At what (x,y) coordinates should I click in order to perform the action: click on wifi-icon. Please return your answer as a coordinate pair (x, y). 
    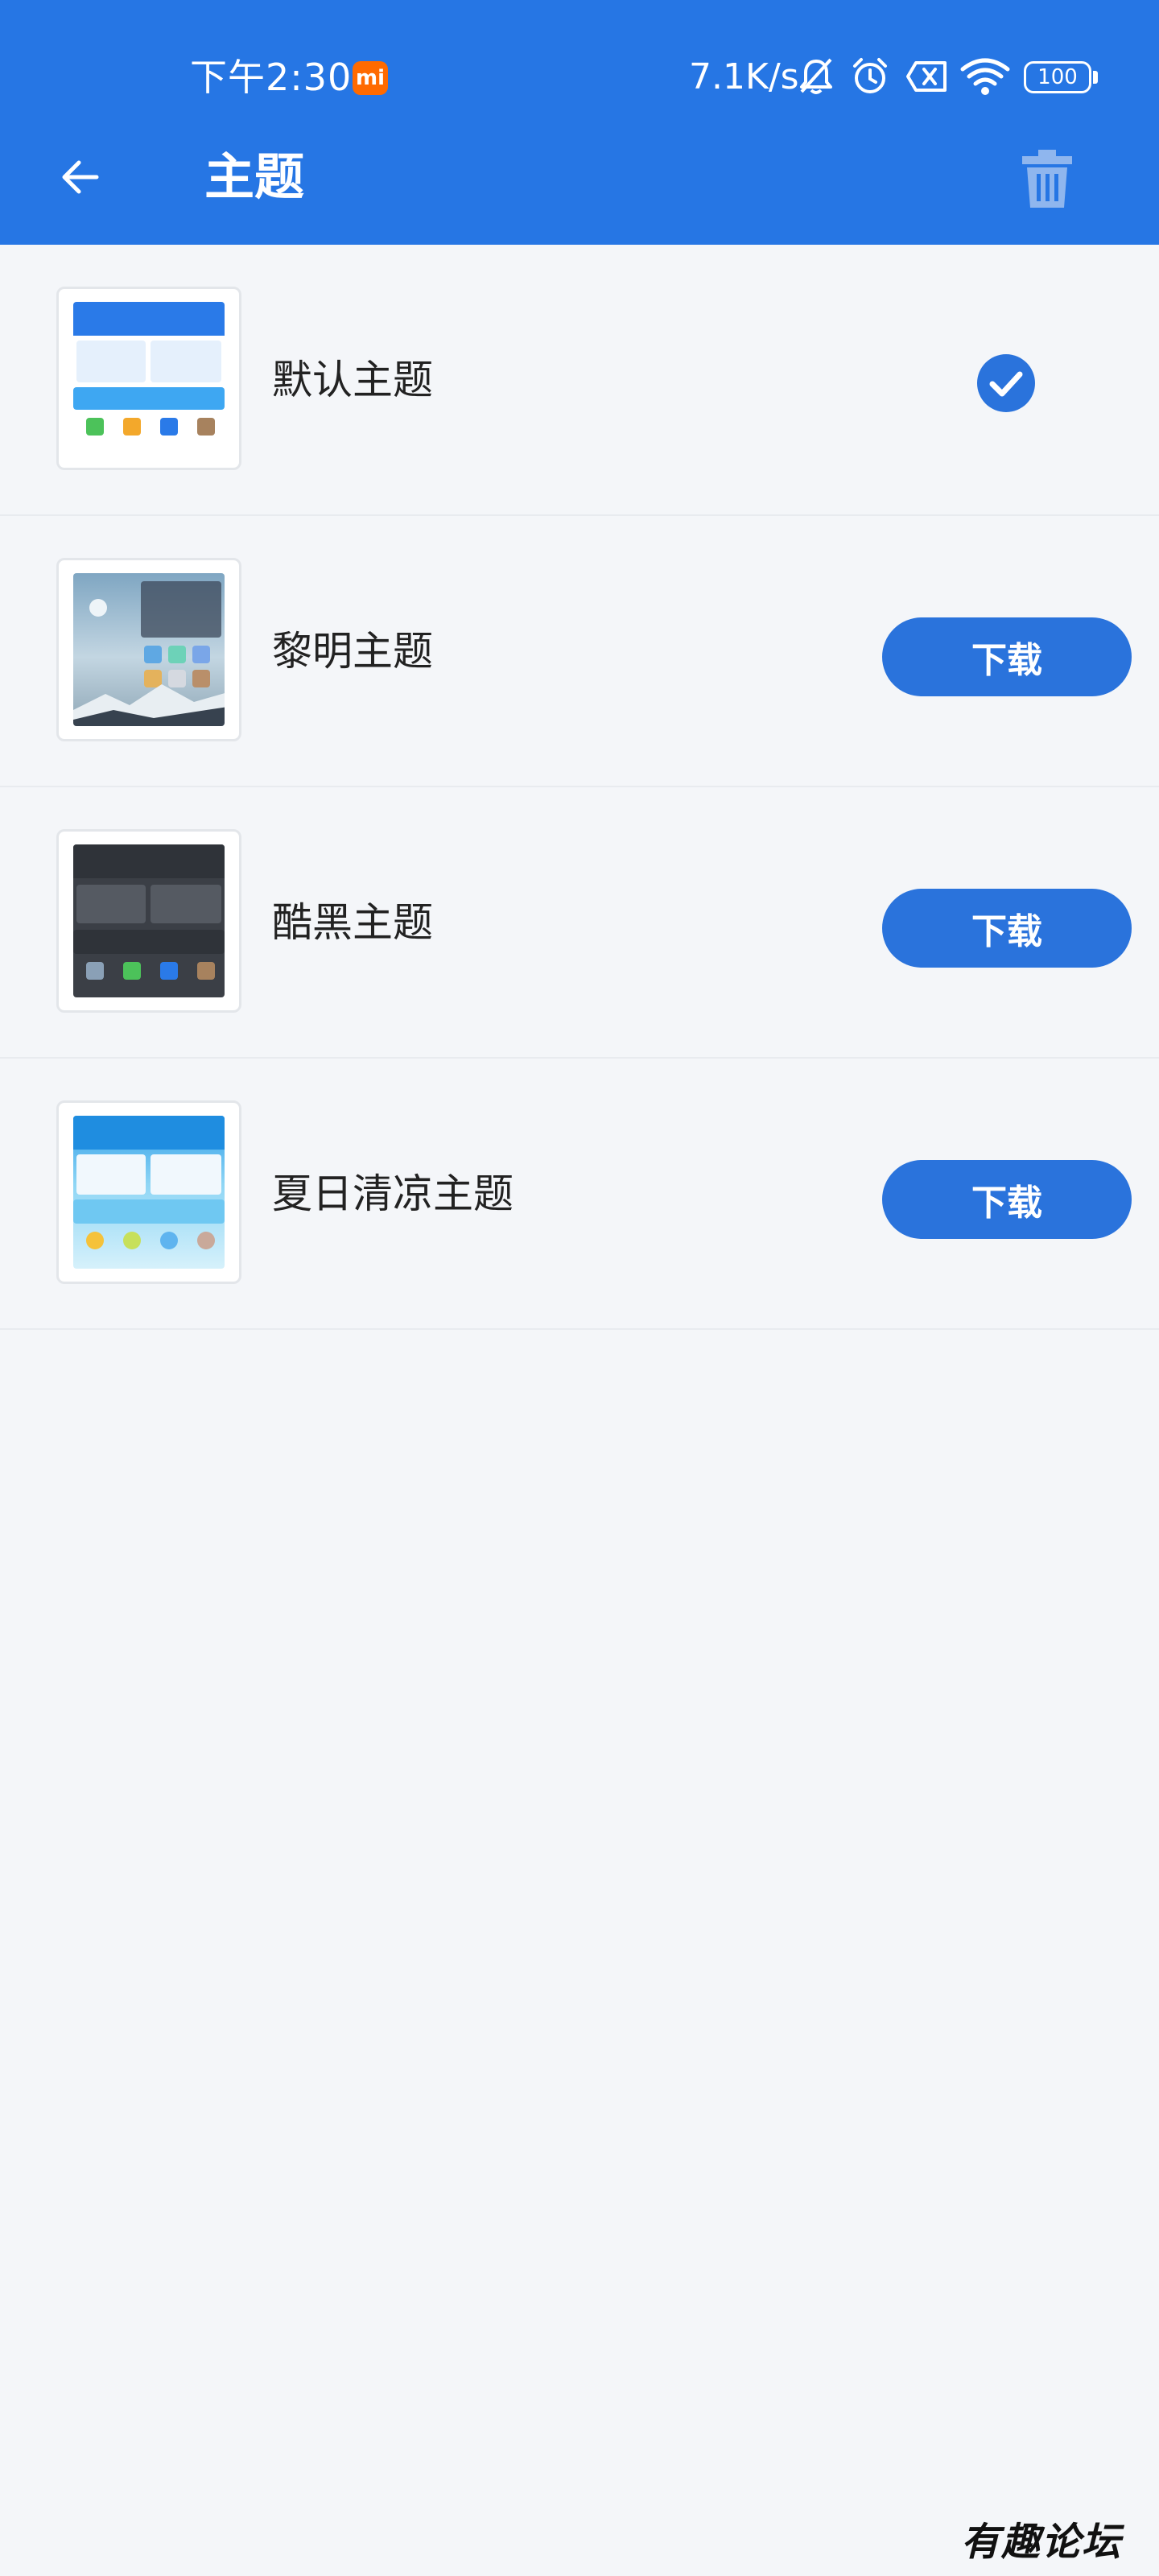
    Looking at the image, I should click on (985, 76).